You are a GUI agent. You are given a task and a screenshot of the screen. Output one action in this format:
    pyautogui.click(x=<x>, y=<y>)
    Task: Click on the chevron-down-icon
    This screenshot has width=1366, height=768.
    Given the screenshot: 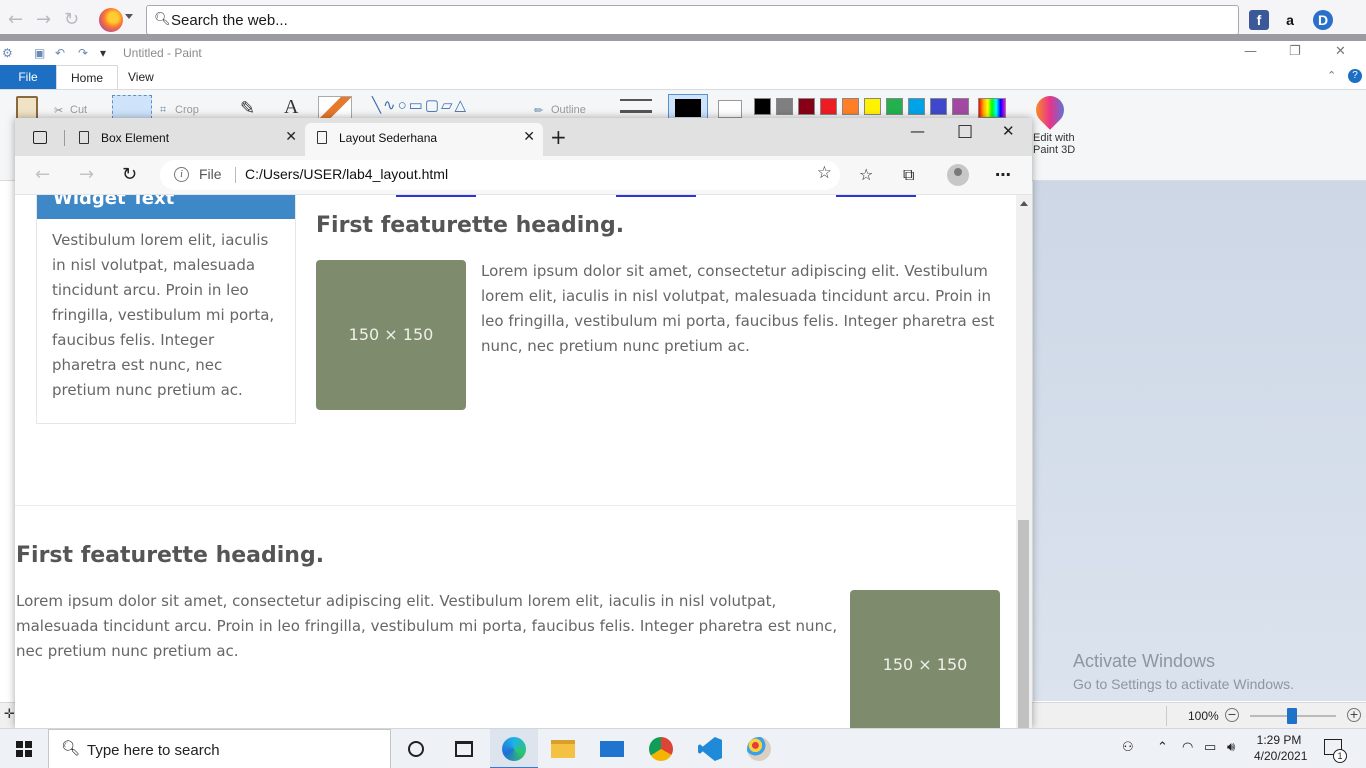 What is the action you would take?
    pyautogui.click(x=129, y=16)
    